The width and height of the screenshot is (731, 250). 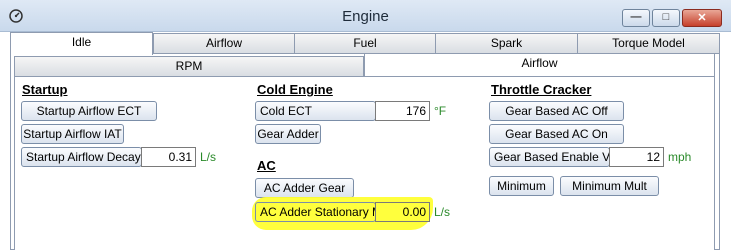 What do you see at coordinates (506, 43) in the screenshot?
I see `tab-spark: Spark` at bounding box center [506, 43].